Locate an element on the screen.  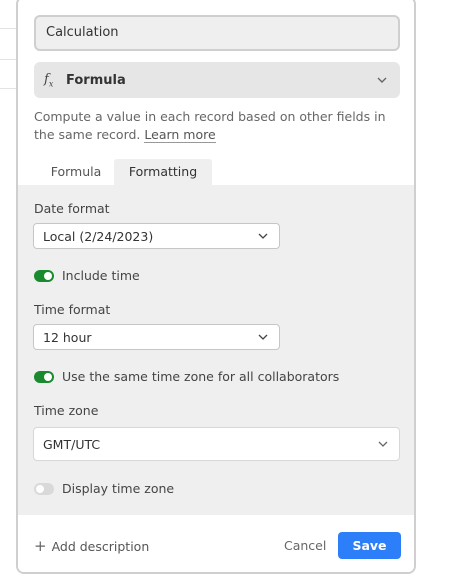
include-time-row: Include time is located at coordinates (87, 275).